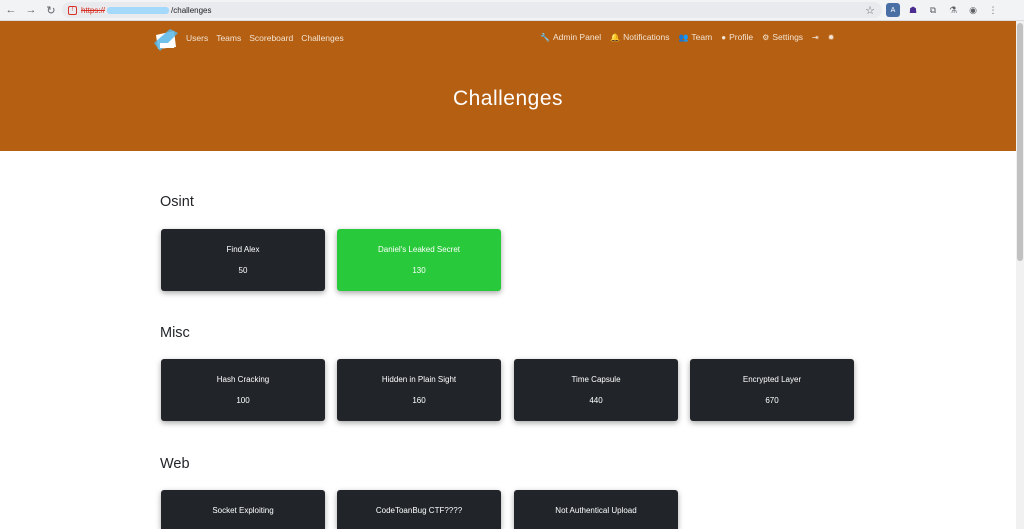 Image resolution: width=1024 pixels, height=529 pixels. Describe the element at coordinates (815, 37) in the screenshot. I see `logout-icon: ⇥` at that location.